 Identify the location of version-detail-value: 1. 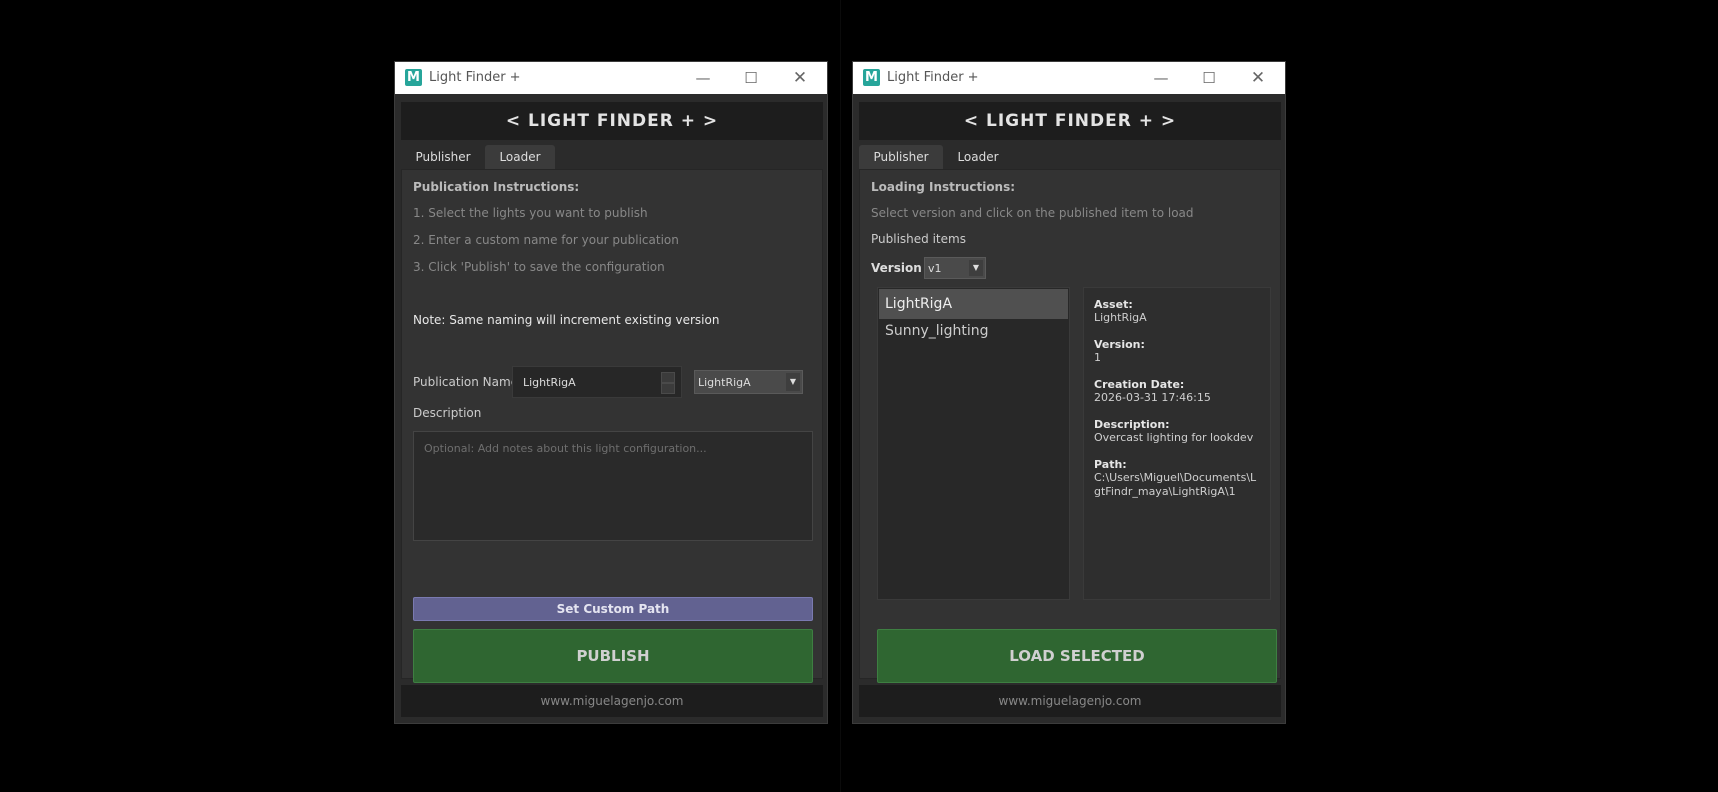
(1097, 357).